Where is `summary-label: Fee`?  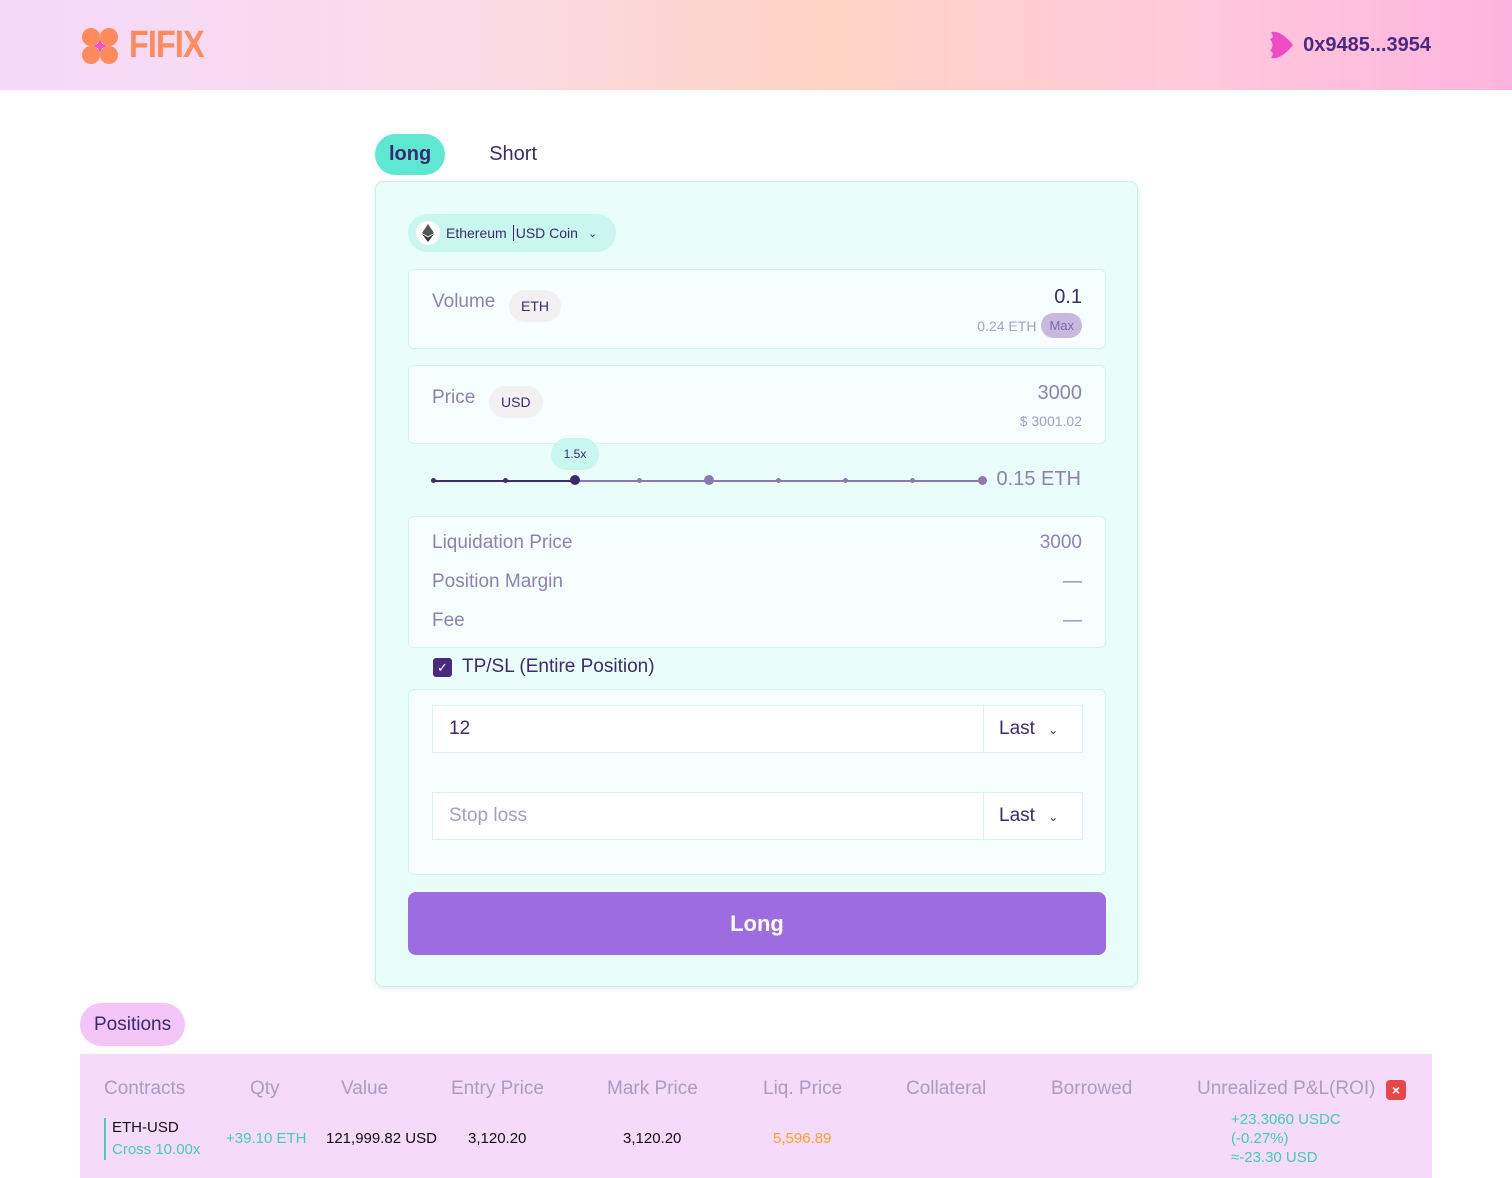
summary-label: Fee is located at coordinates (448, 620).